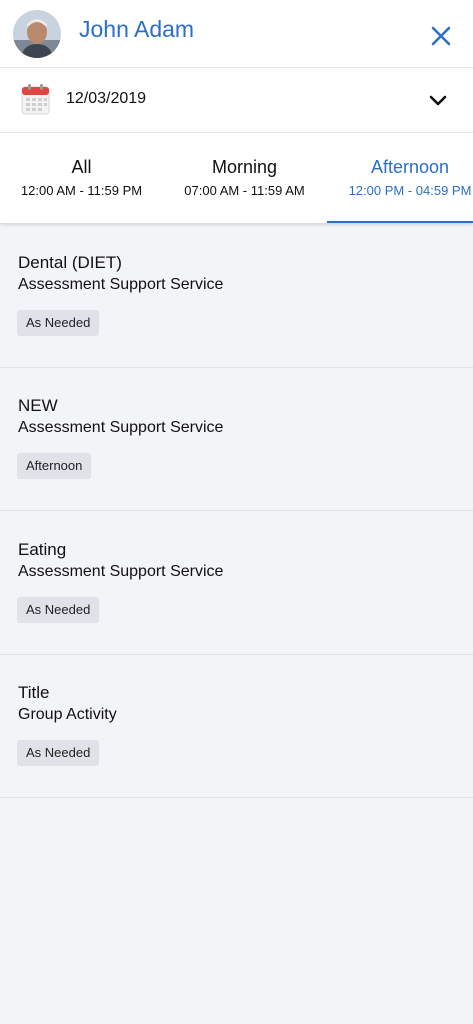 The width and height of the screenshot is (473, 1024). Describe the element at coordinates (236, 34) in the screenshot. I see `header: John Adam` at that location.